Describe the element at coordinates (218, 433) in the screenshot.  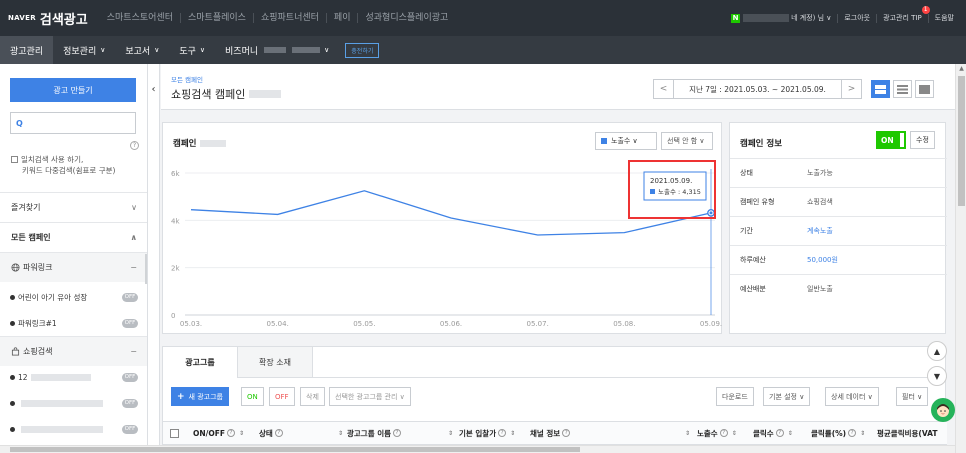
I see `col-onoff: ON/OFF? ⇕` at that location.